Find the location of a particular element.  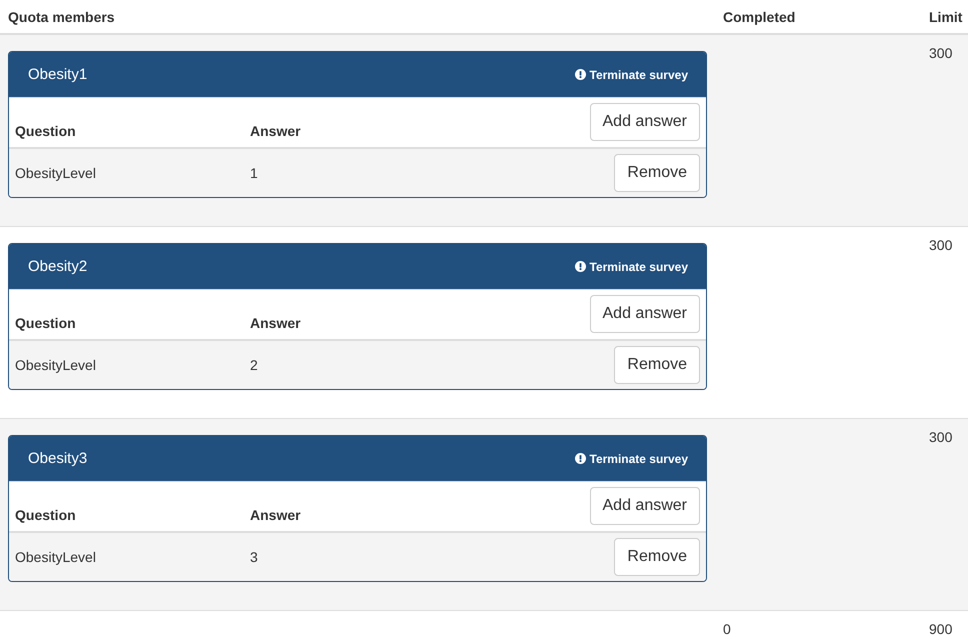

answer-value: 3 is located at coordinates (254, 557).